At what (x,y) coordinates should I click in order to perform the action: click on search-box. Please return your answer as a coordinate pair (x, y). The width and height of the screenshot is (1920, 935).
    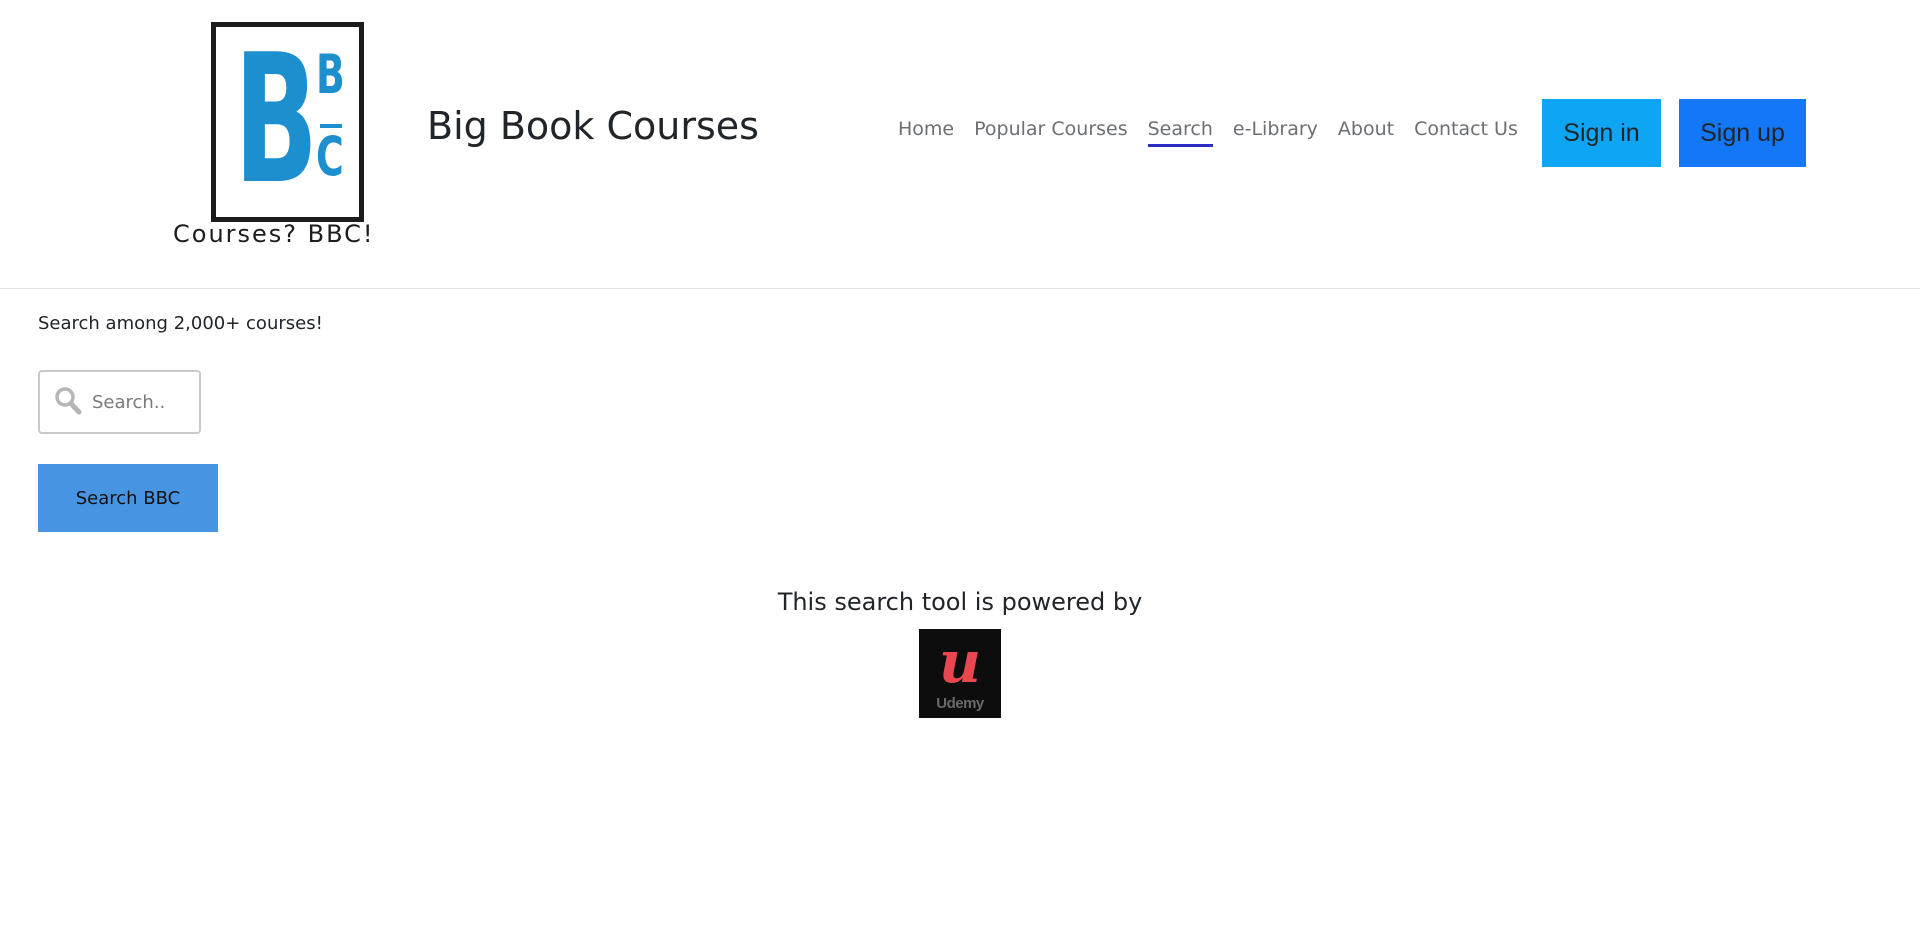
    Looking at the image, I should click on (119, 402).